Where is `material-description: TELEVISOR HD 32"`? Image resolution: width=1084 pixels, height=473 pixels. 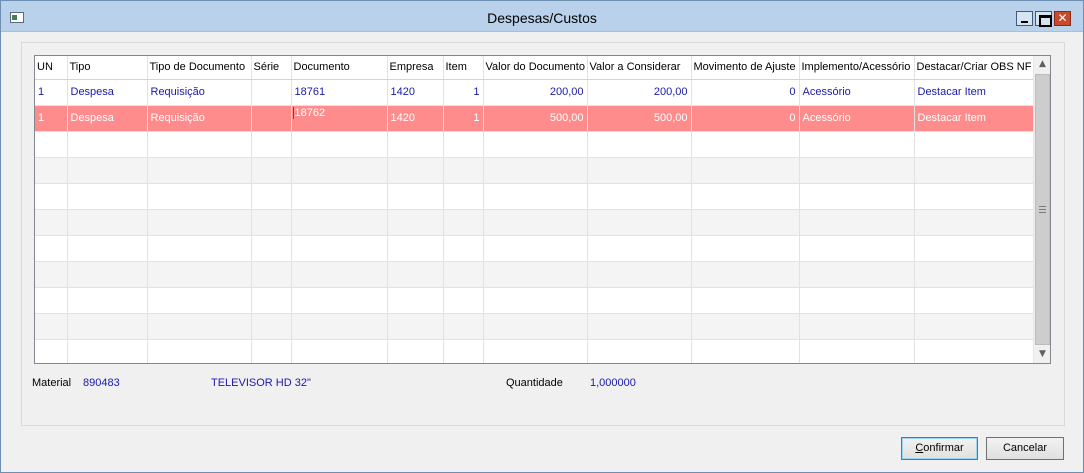 material-description: TELEVISOR HD 32" is located at coordinates (261, 383).